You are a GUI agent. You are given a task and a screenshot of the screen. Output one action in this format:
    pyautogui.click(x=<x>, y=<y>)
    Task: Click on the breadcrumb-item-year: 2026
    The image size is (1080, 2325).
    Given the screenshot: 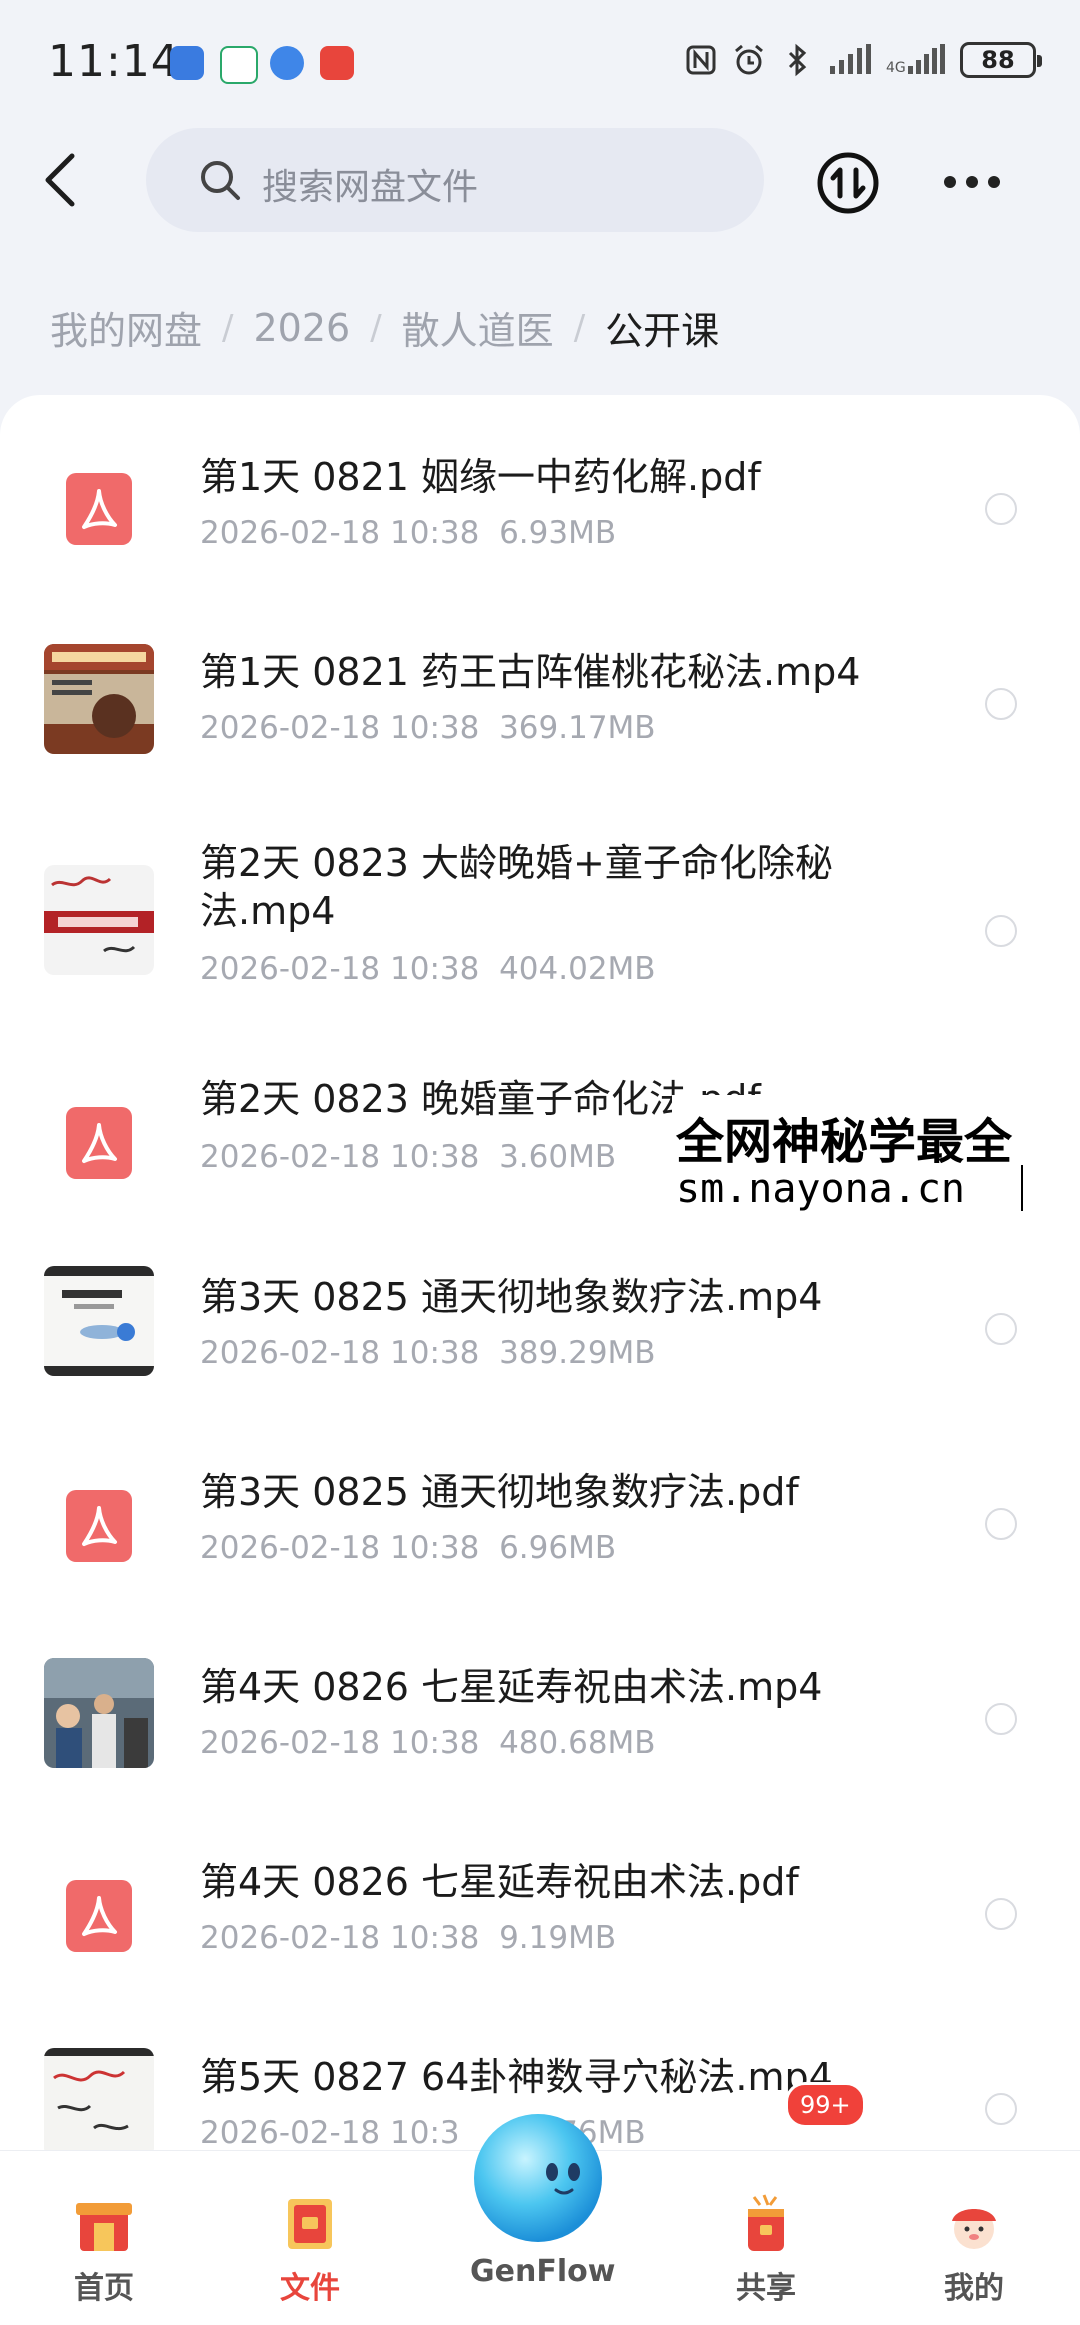 What is the action you would take?
    pyautogui.click(x=301, y=328)
    